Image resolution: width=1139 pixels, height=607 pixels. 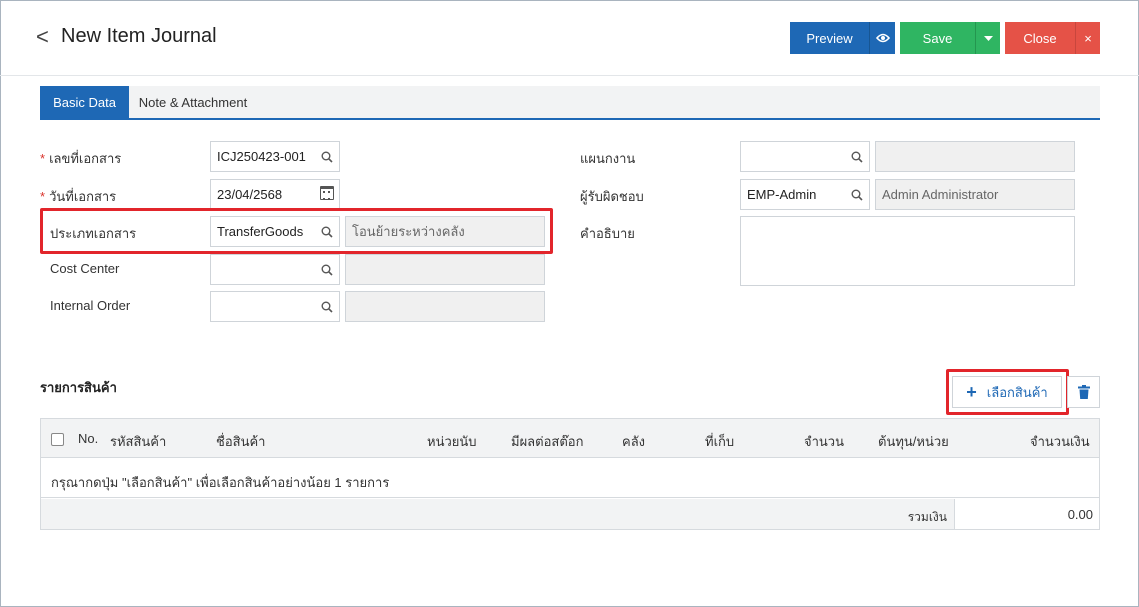 What do you see at coordinates (57, 439) in the screenshot?
I see `select-all-checkbox` at bounding box center [57, 439].